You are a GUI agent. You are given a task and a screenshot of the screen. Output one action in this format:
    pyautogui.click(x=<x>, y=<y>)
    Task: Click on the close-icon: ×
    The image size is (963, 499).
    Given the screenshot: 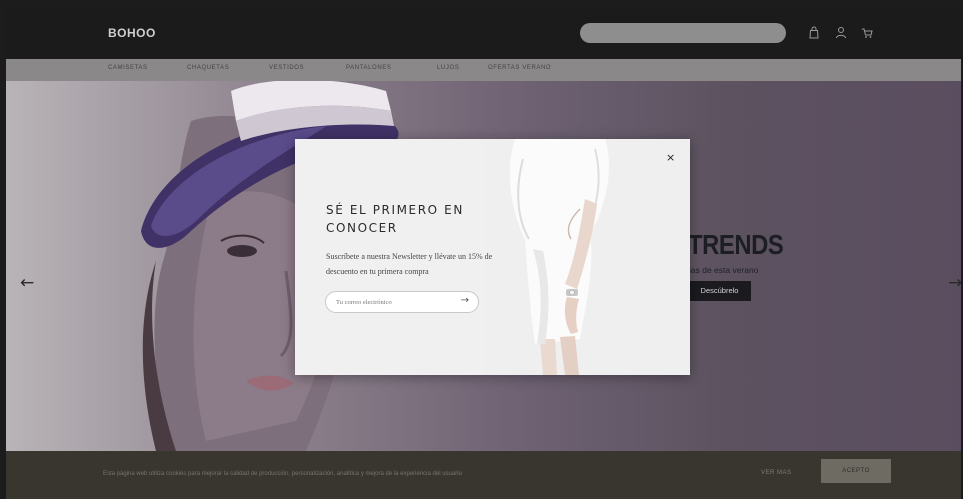 What is the action you would take?
    pyautogui.click(x=670, y=157)
    